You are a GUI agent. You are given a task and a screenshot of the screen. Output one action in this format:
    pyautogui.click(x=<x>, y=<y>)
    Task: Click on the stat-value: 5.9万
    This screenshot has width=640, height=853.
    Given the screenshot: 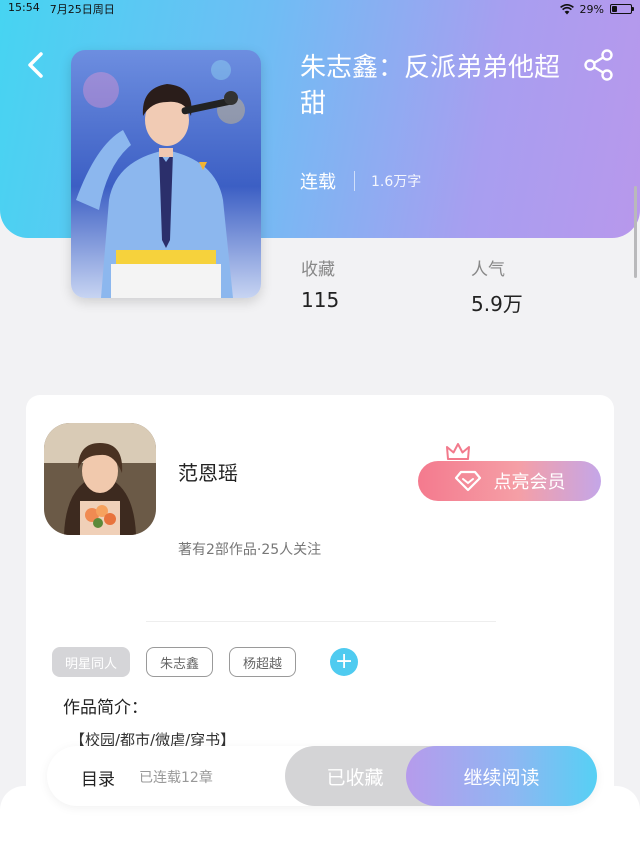 What is the action you would take?
    pyautogui.click(x=497, y=304)
    